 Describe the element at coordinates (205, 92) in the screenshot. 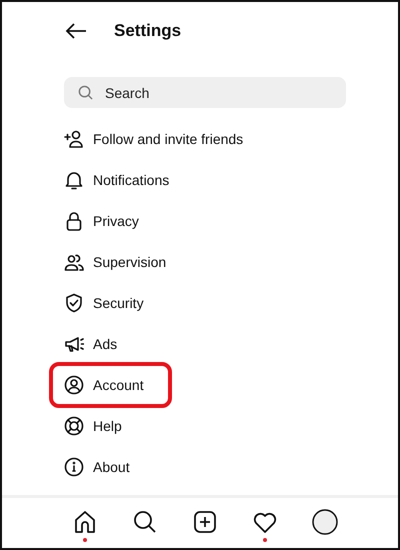

I see `search-field: Search` at that location.